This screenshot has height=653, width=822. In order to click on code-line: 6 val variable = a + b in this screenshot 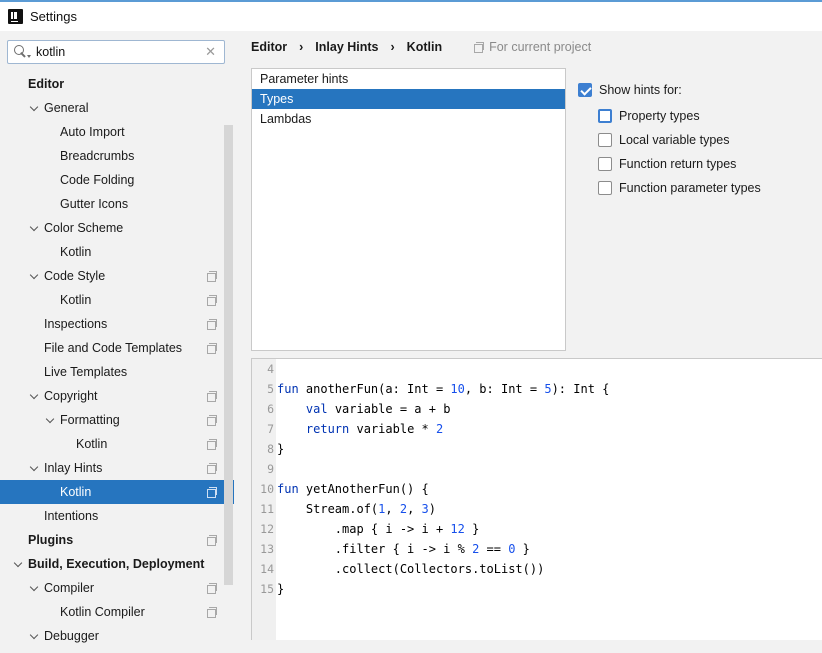, I will do `click(351, 409)`.